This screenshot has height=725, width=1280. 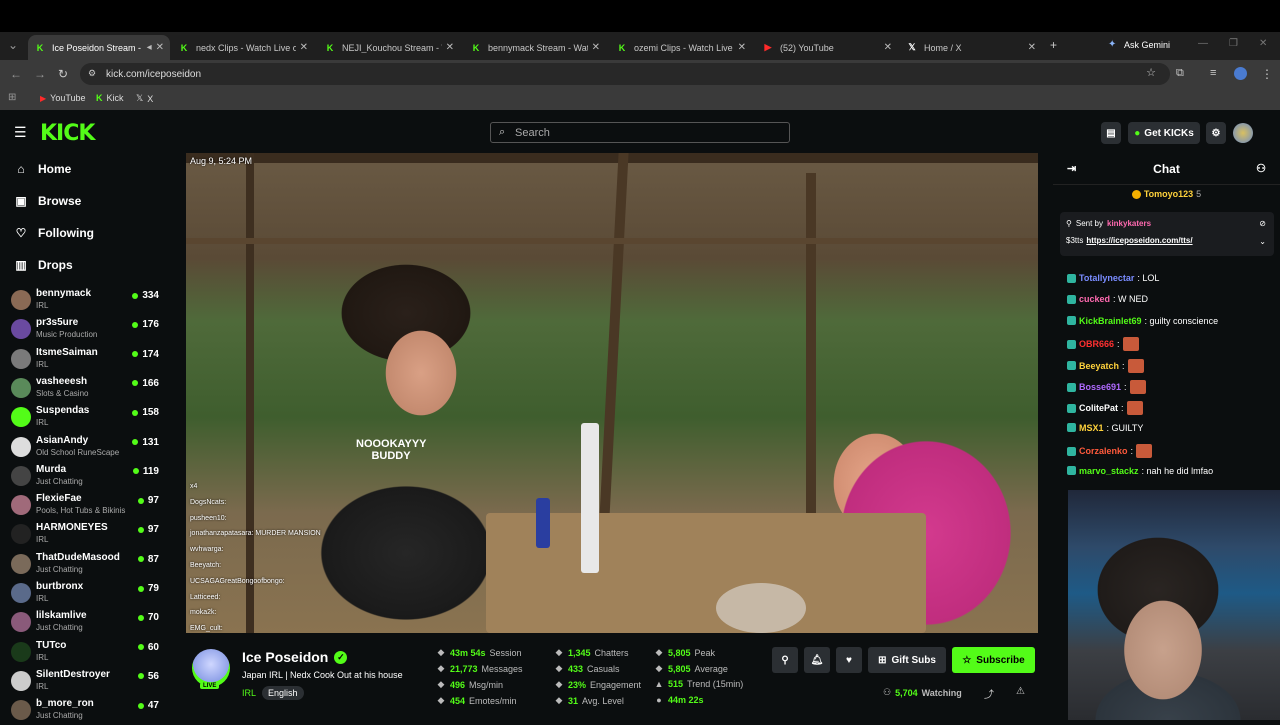 I want to click on chat-message: Corzalenko:, so click(x=1110, y=451).